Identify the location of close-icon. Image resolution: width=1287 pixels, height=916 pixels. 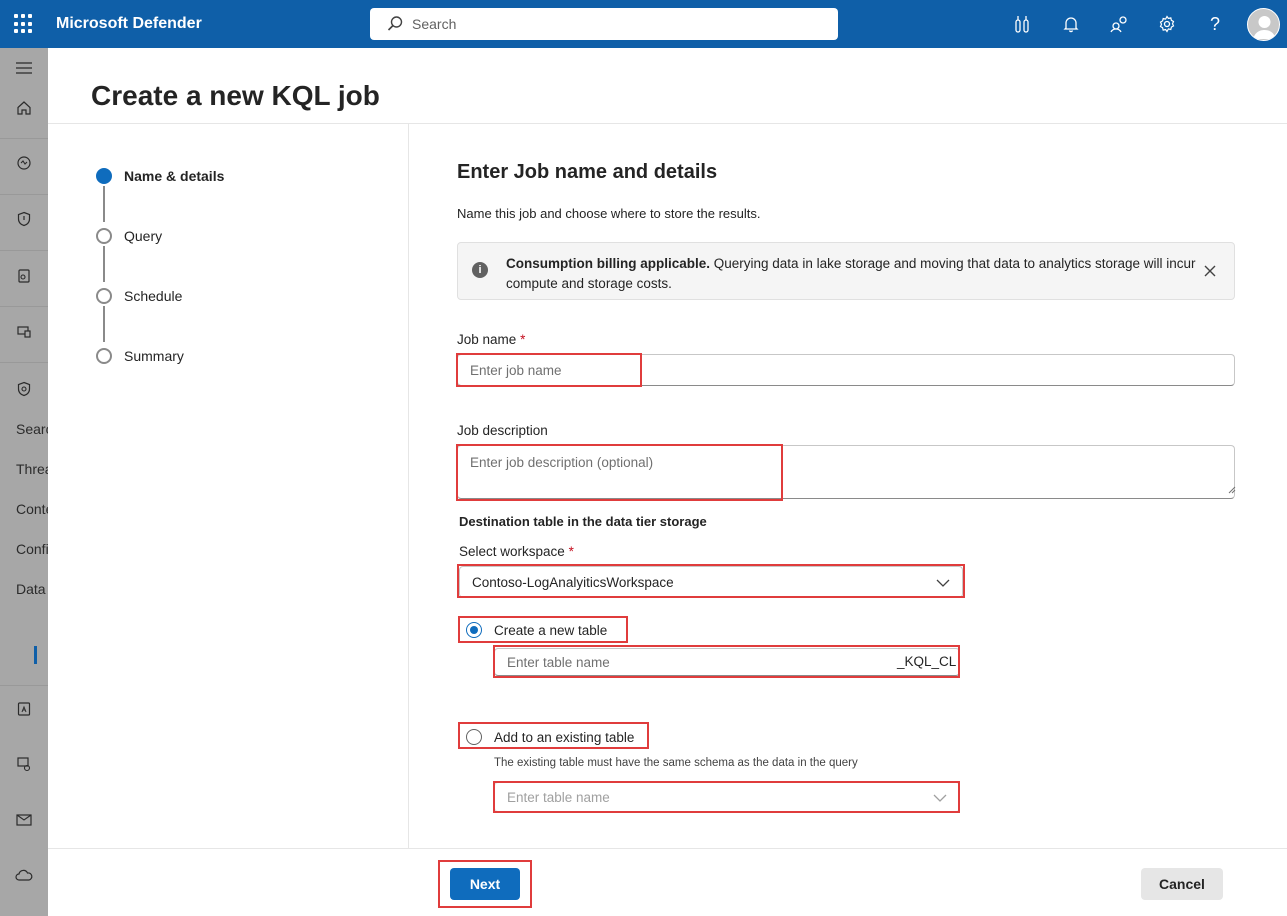
(1210, 271).